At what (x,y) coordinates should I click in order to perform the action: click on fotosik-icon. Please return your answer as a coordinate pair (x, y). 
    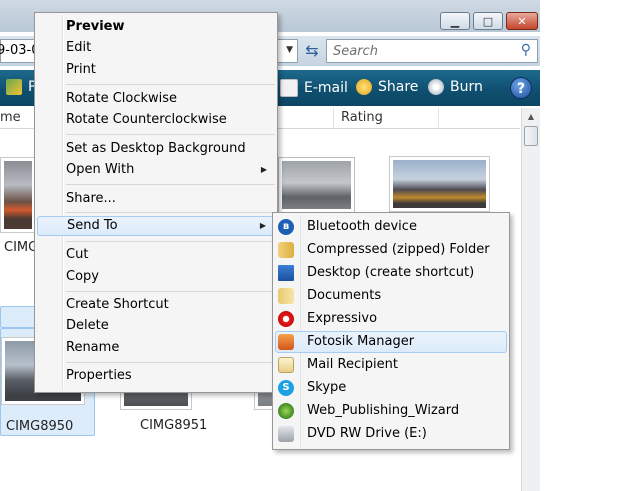
    Looking at the image, I should click on (286, 342).